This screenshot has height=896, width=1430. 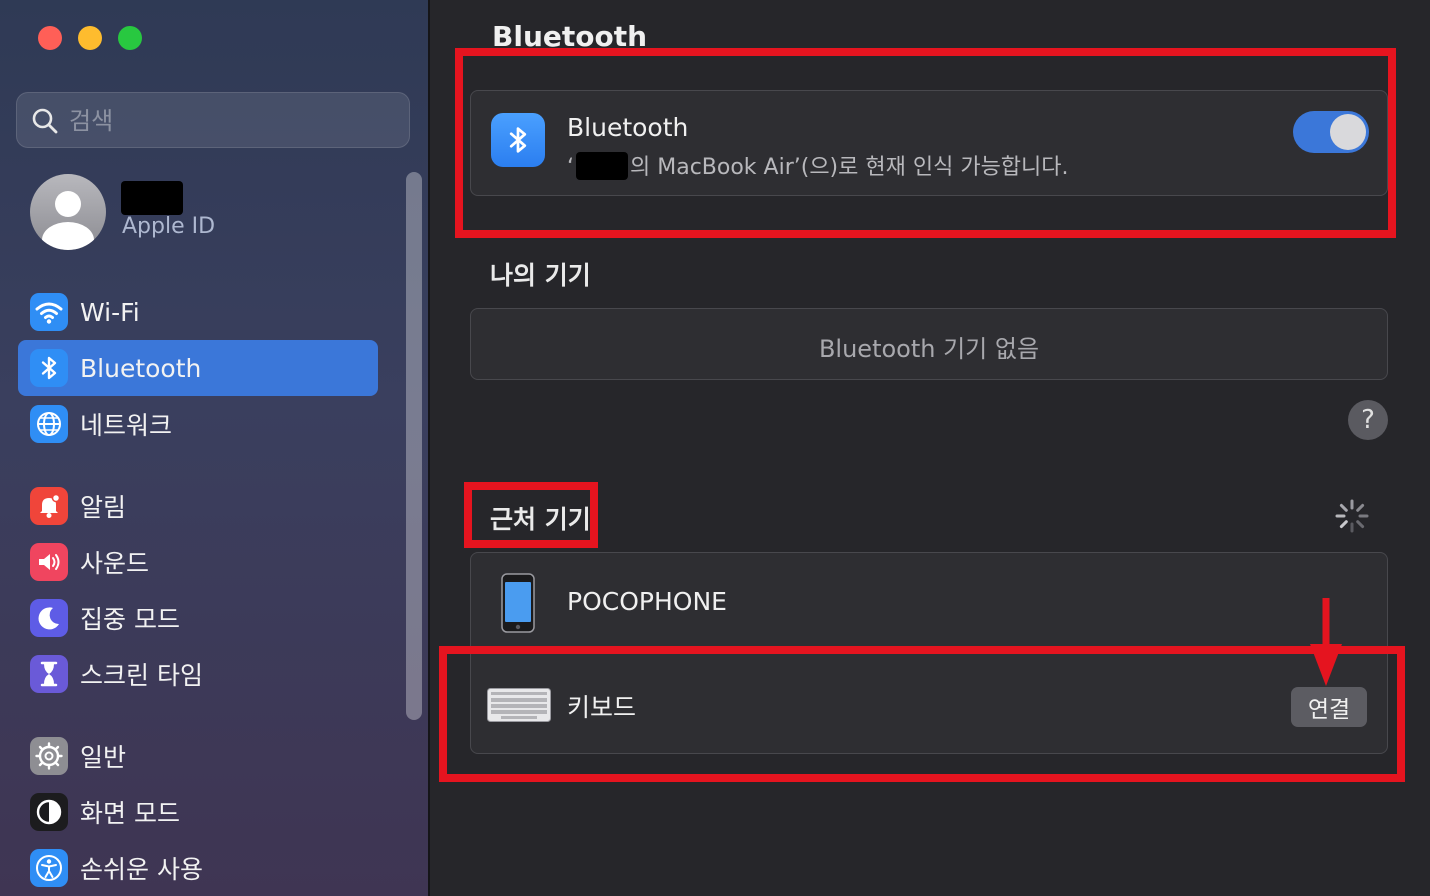 I want to click on redacted-account-name, so click(x=152, y=198).